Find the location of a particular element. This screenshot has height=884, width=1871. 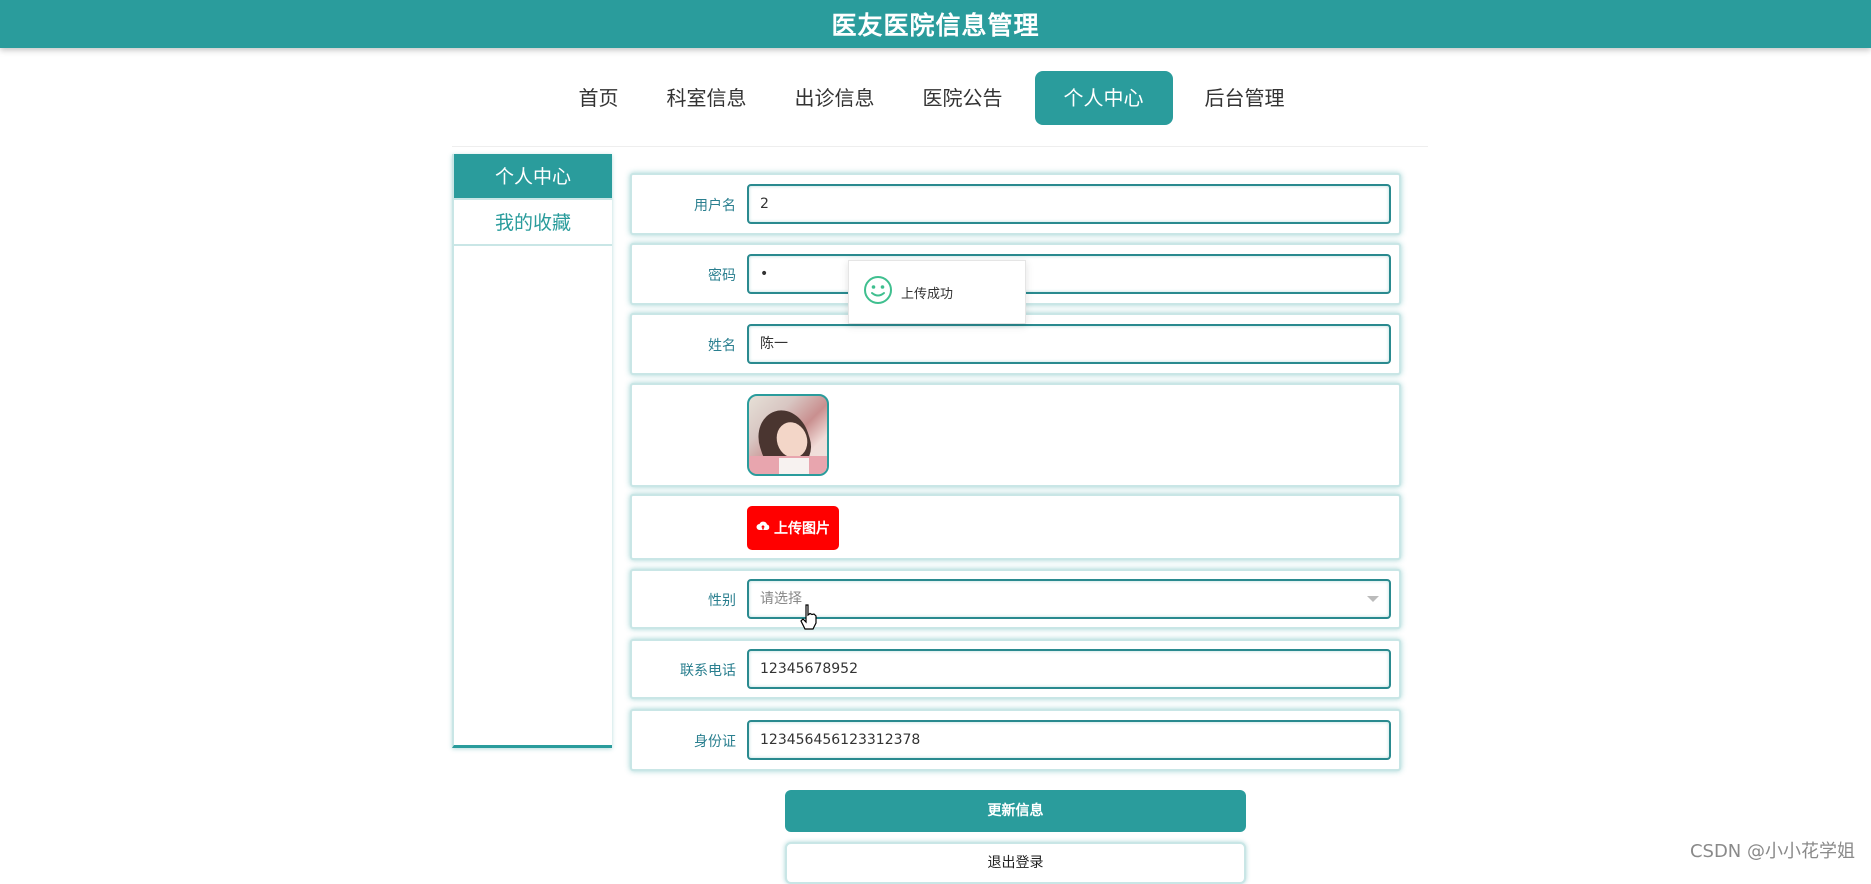

phone-row: 联系电话 12345678952 is located at coordinates (1015, 669).